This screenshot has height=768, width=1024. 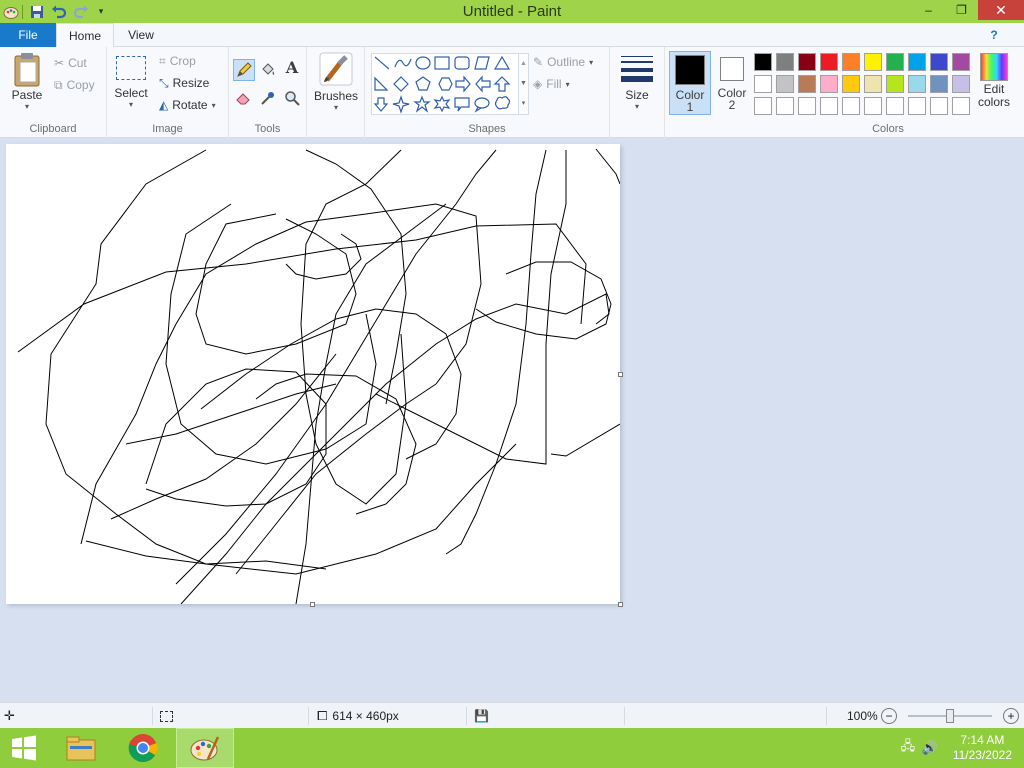 I want to click on edit-colors-button: Edit colors, so click(x=994, y=81).